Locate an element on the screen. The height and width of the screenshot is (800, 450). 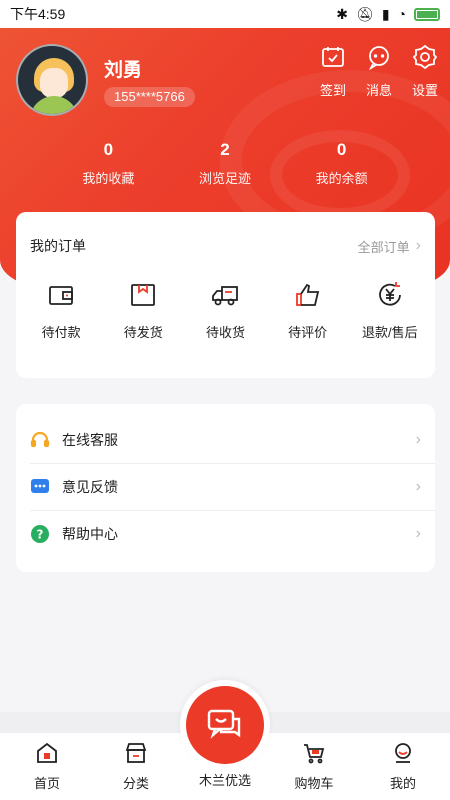
orders-title: 我的订单 is located at coordinates (58, 246).